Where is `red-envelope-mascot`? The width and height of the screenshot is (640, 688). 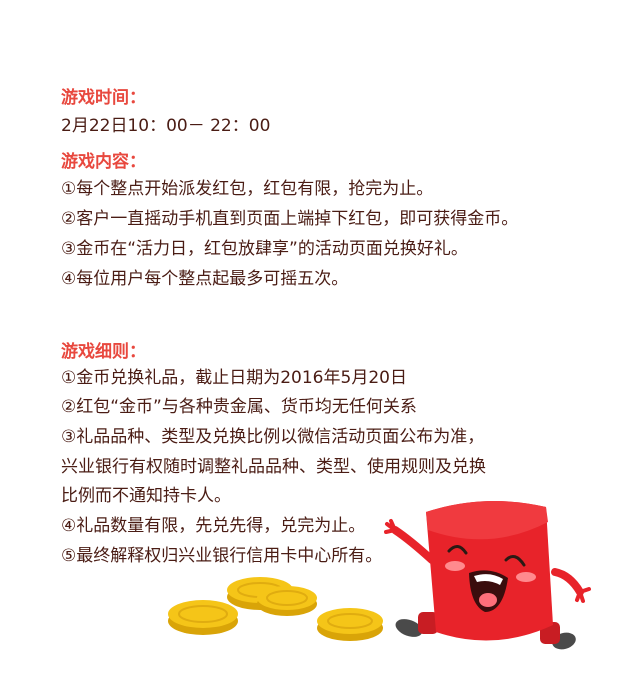
red-envelope-mascot is located at coordinates (487, 575).